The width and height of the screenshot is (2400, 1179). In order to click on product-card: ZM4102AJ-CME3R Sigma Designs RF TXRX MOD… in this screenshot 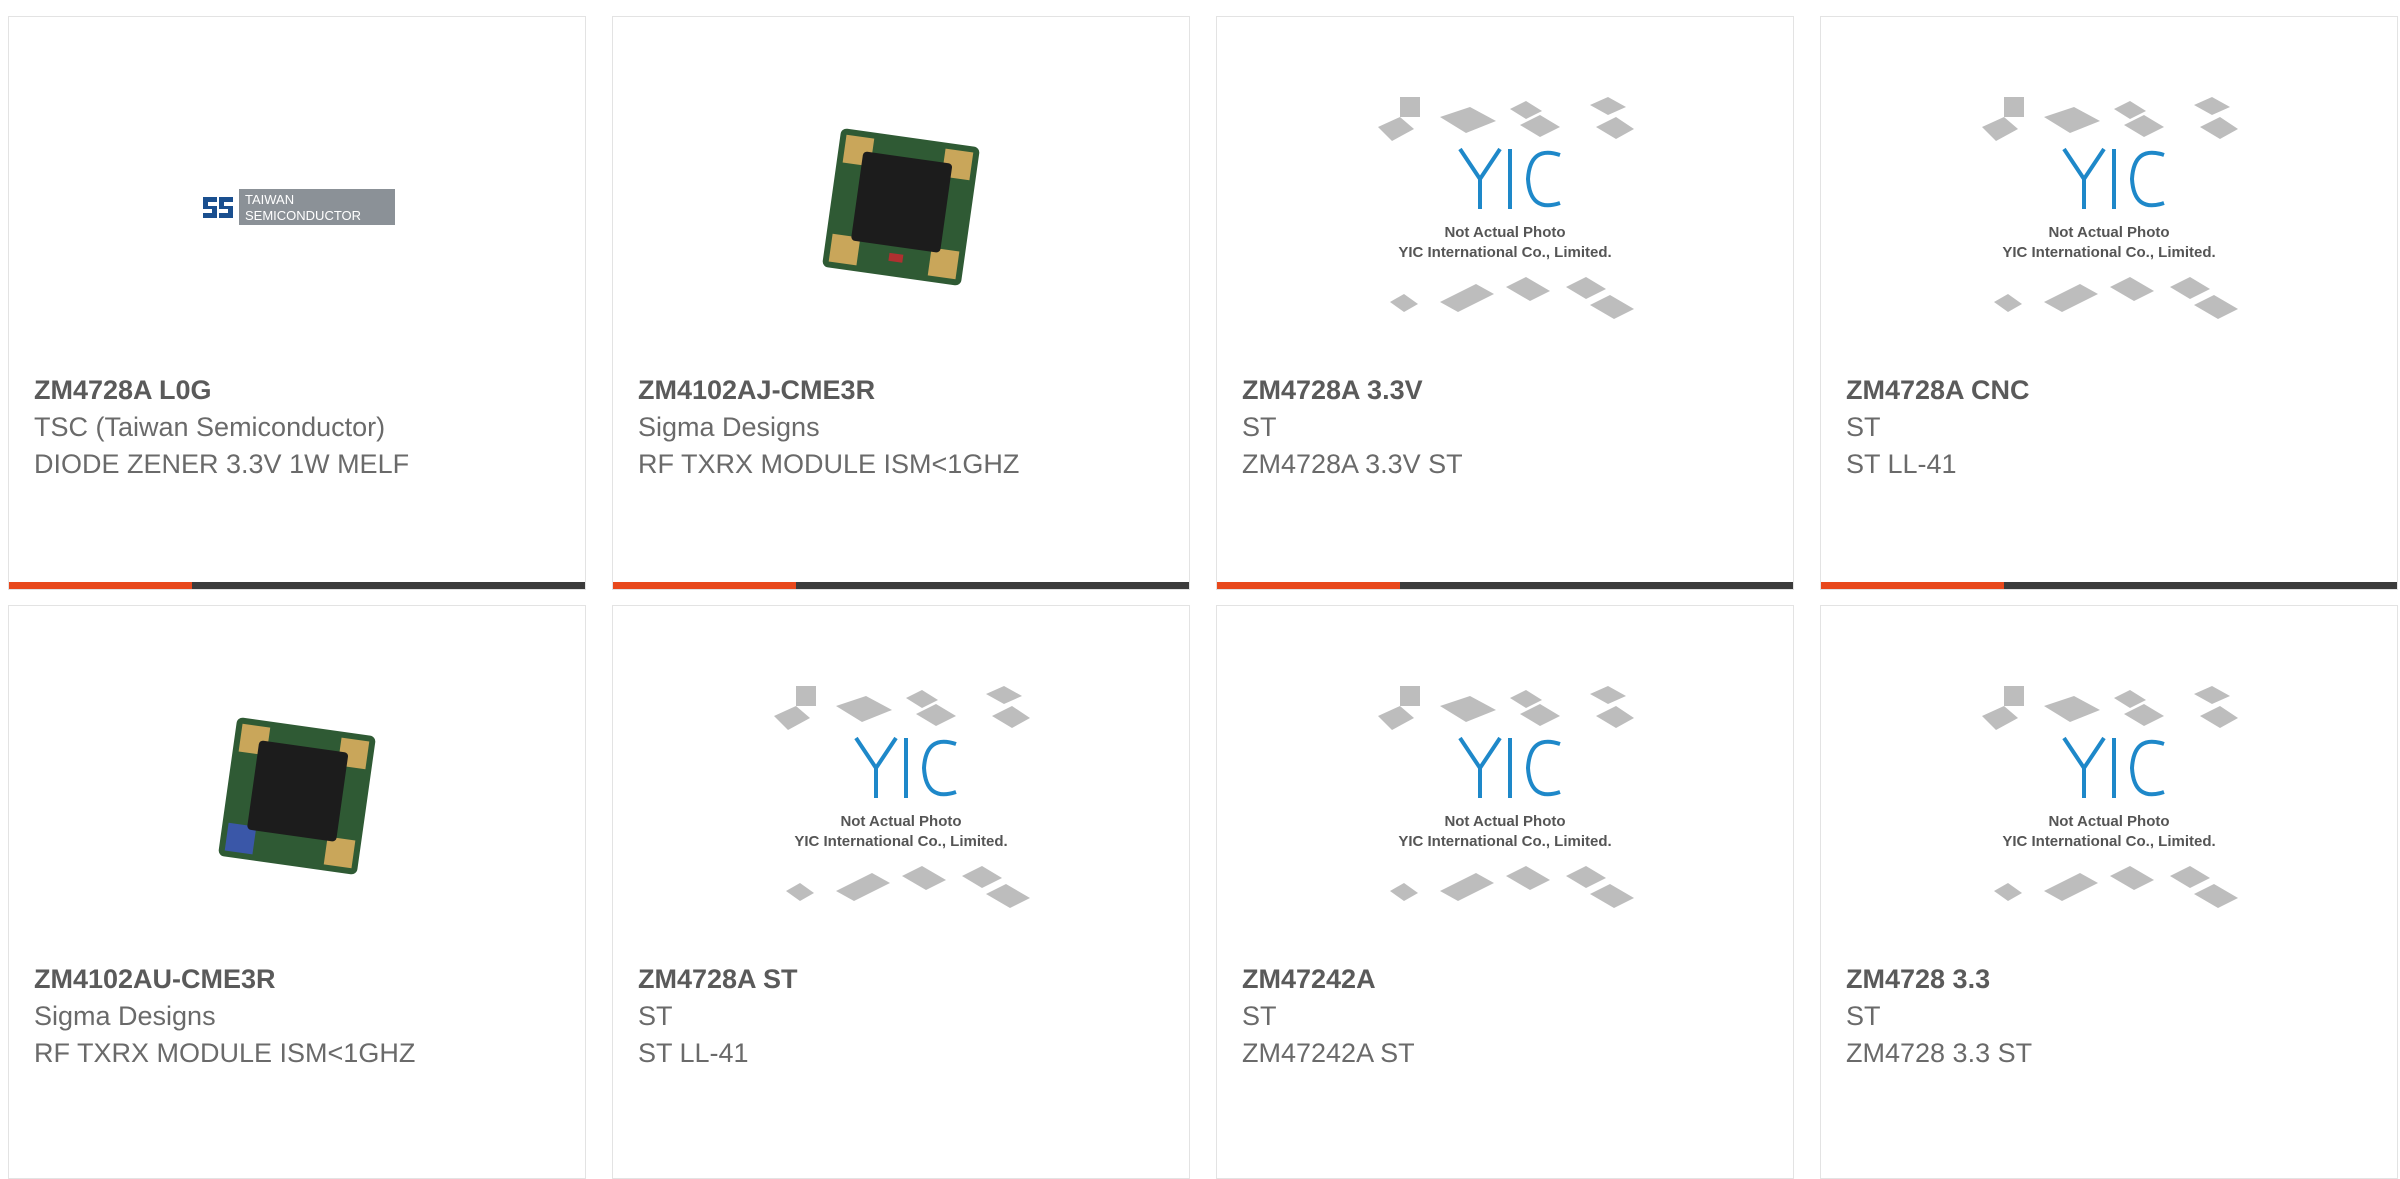, I will do `click(901, 303)`.